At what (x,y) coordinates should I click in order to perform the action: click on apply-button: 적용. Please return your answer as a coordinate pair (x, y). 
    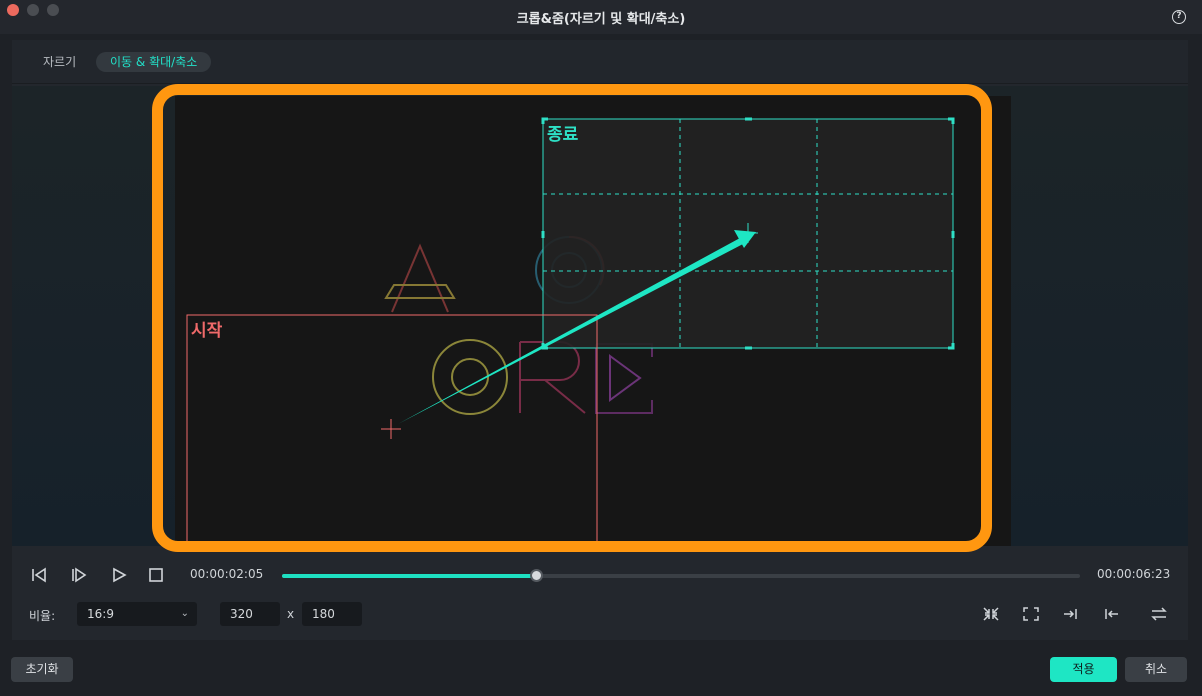
    Looking at the image, I should click on (1083, 669).